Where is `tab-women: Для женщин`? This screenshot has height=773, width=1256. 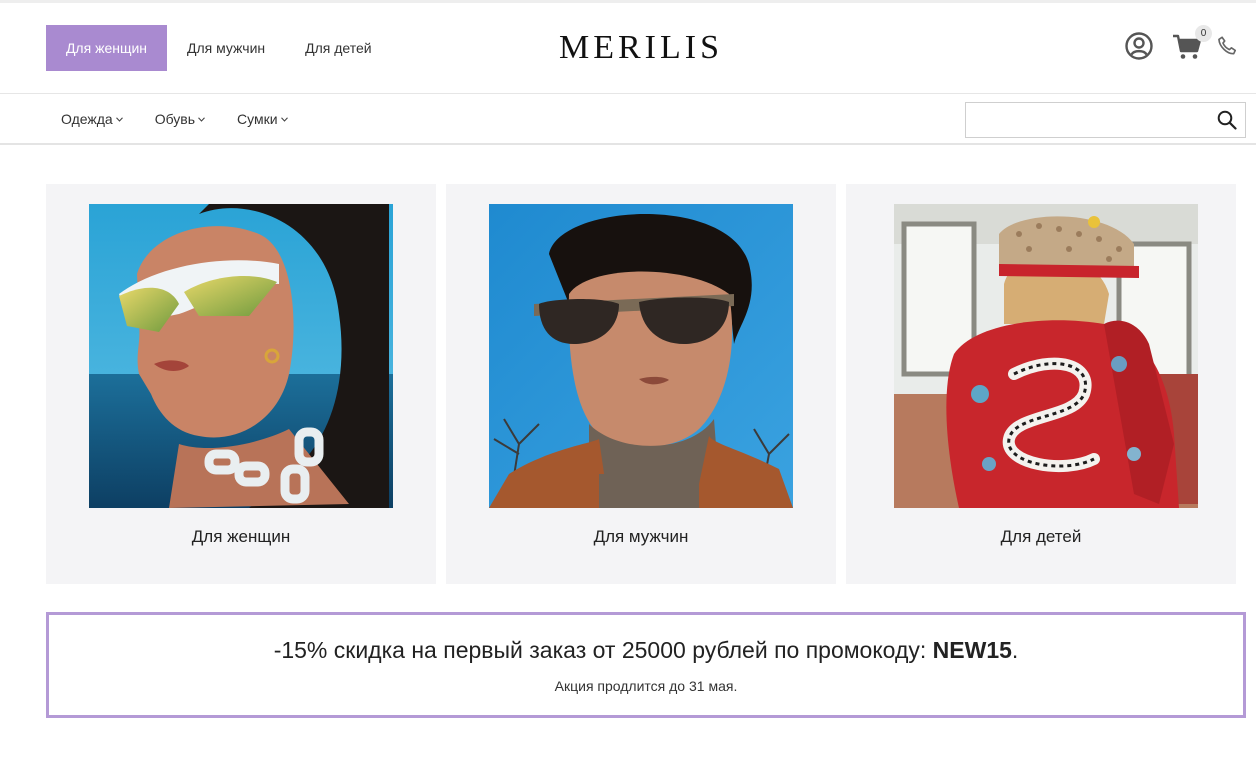
tab-women: Для женщин is located at coordinates (106, 48).